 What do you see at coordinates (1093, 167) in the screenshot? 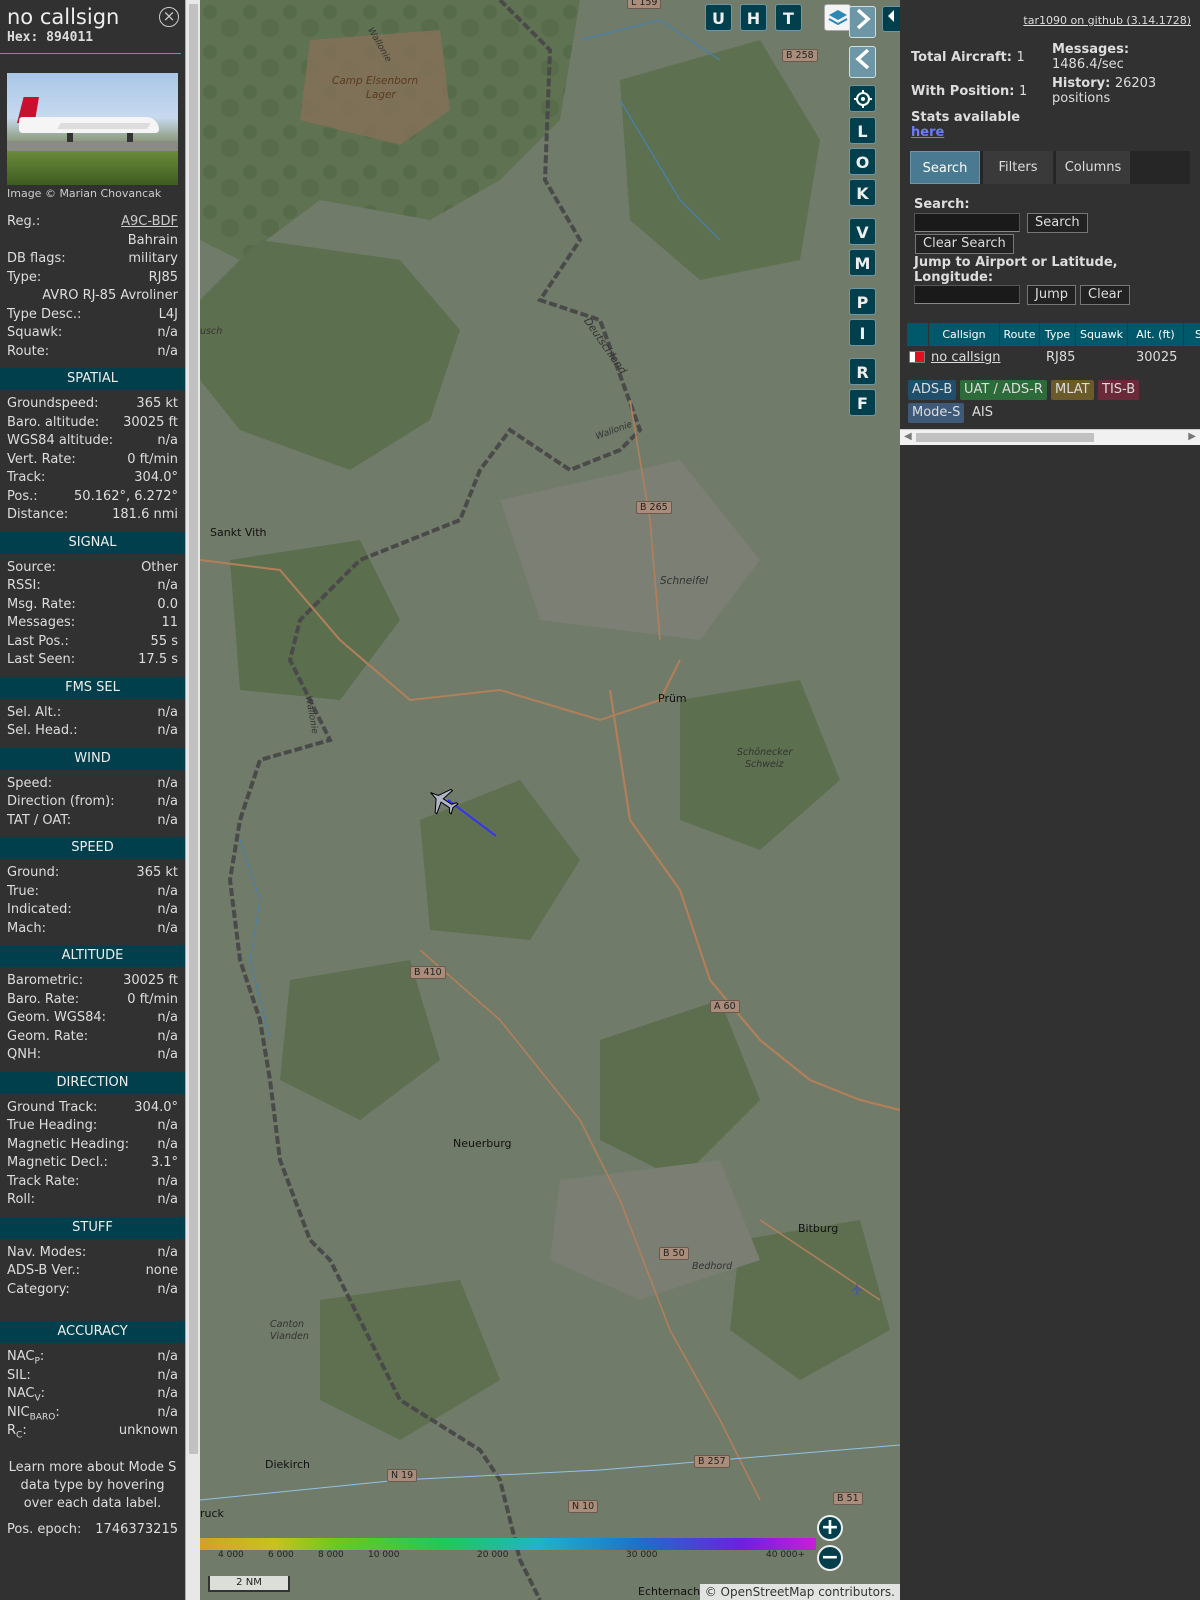
I see `tab-columns: Columns` at bounding box center [1093, 167].